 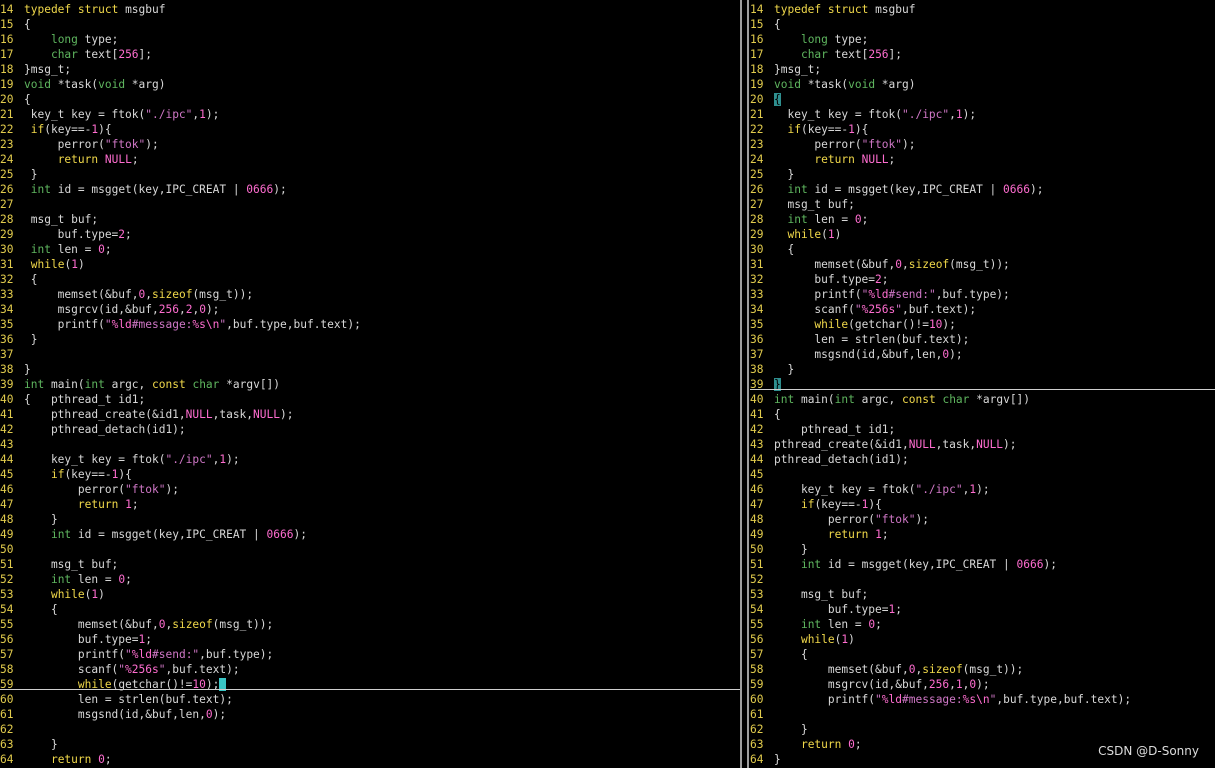 What do you see at coordinates (78, 234) in the screenshot?
I see `code-text: buf.type=2;` at bounding box center [78, 234].